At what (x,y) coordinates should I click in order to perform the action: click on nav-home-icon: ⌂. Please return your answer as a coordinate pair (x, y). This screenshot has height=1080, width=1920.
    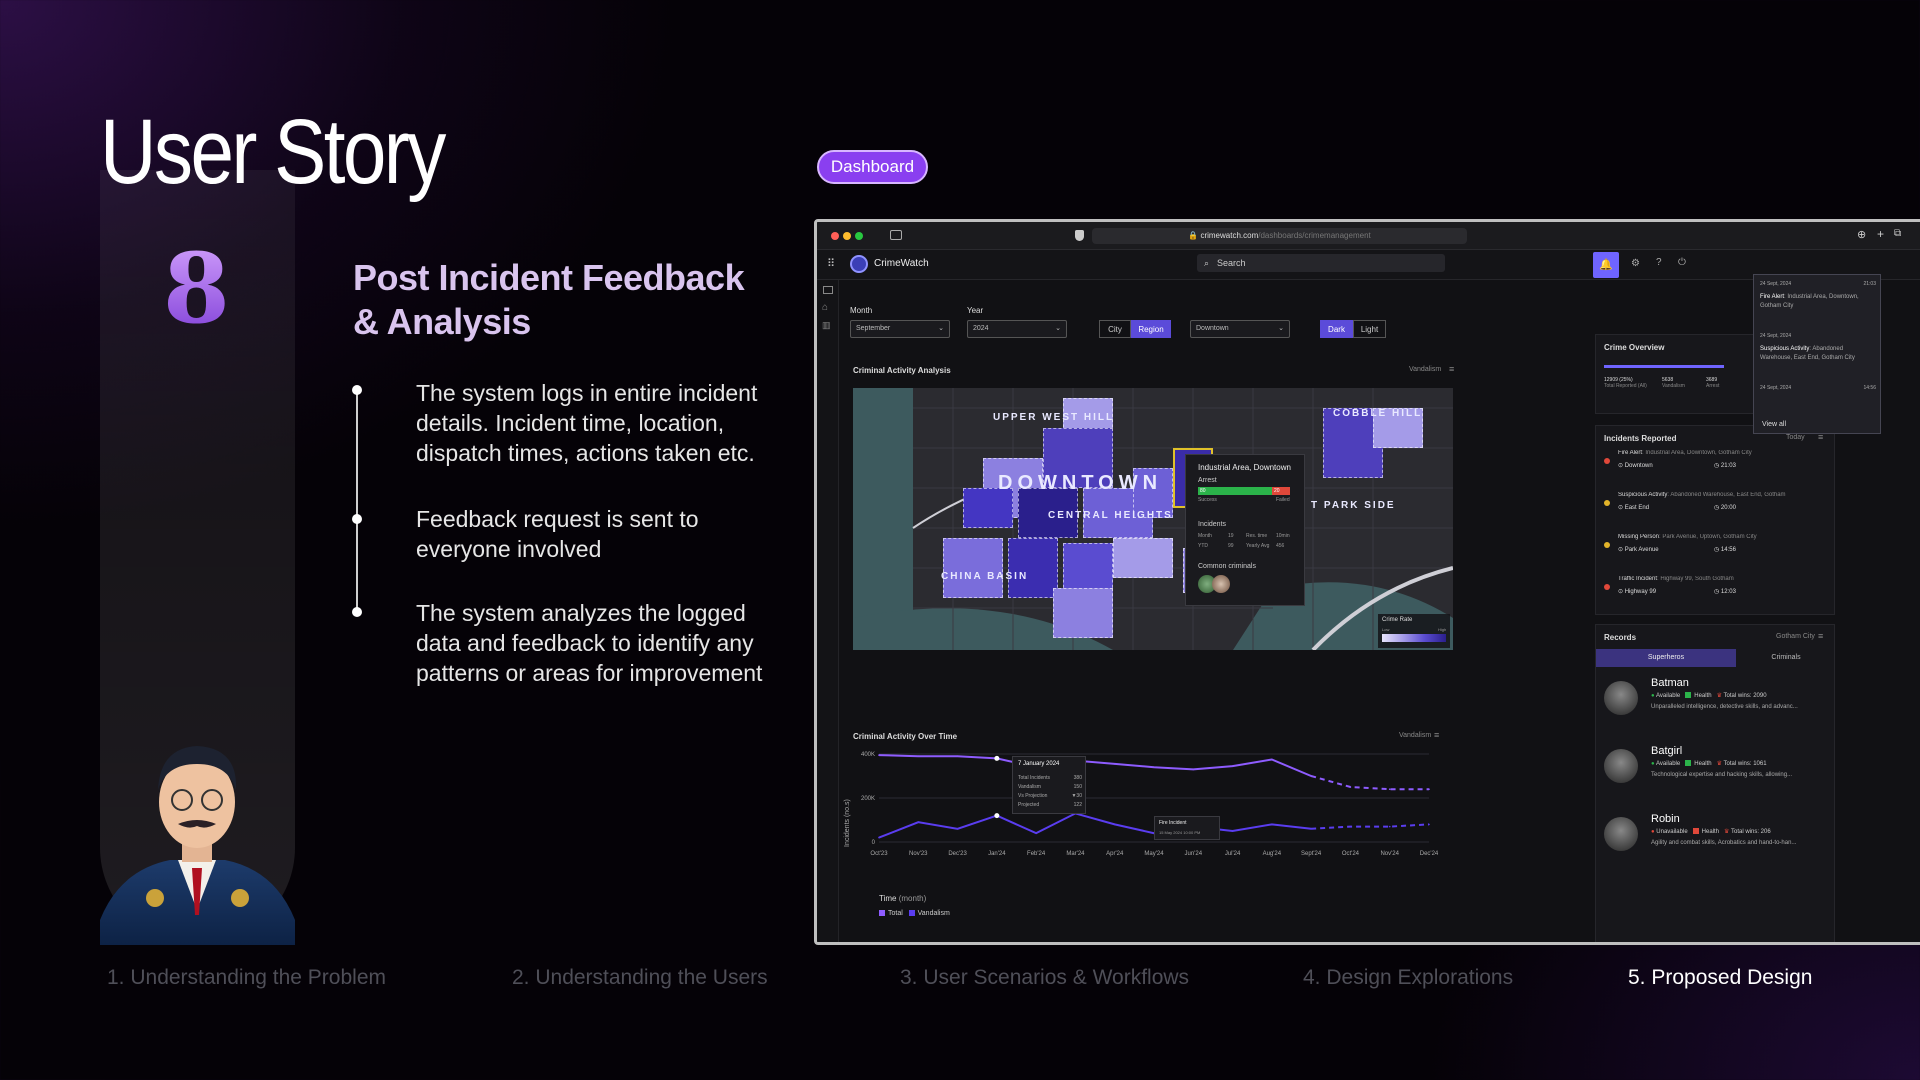
    Looking at the image, I should click on (825, 307).